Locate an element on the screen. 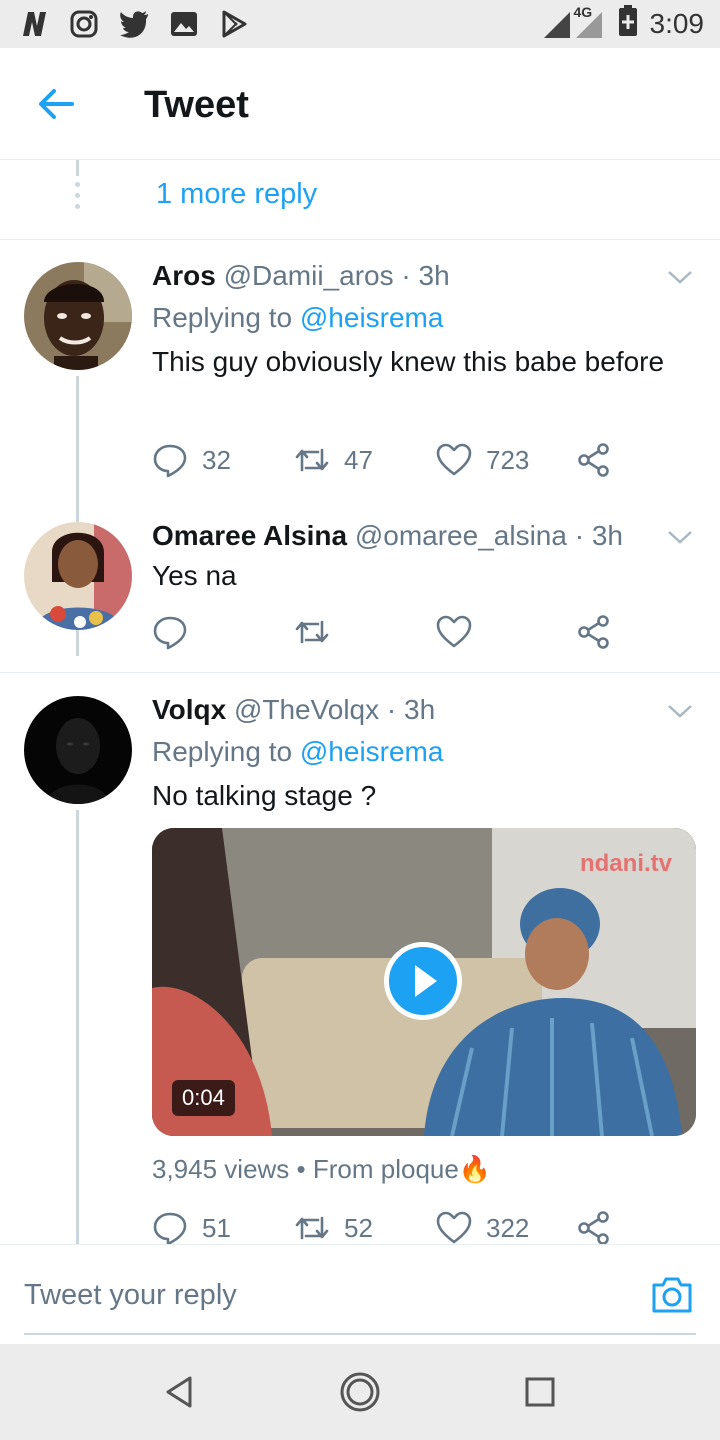 The height and width of the screenshot is (1440, 720). play-icon is located at coordinates (426, 981).